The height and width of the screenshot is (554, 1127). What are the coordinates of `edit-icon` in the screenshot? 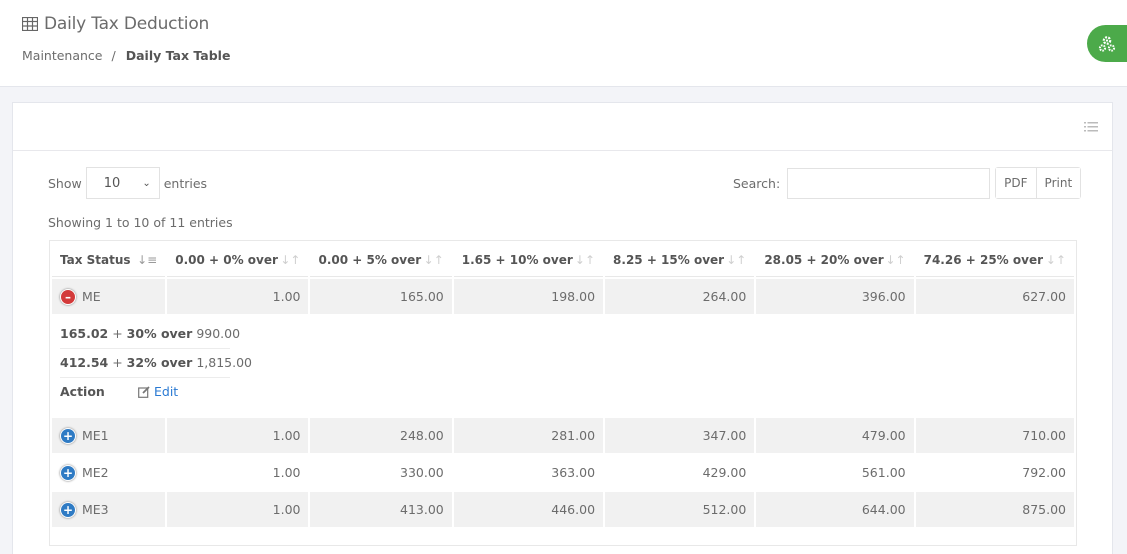 It's located at (144, 391).